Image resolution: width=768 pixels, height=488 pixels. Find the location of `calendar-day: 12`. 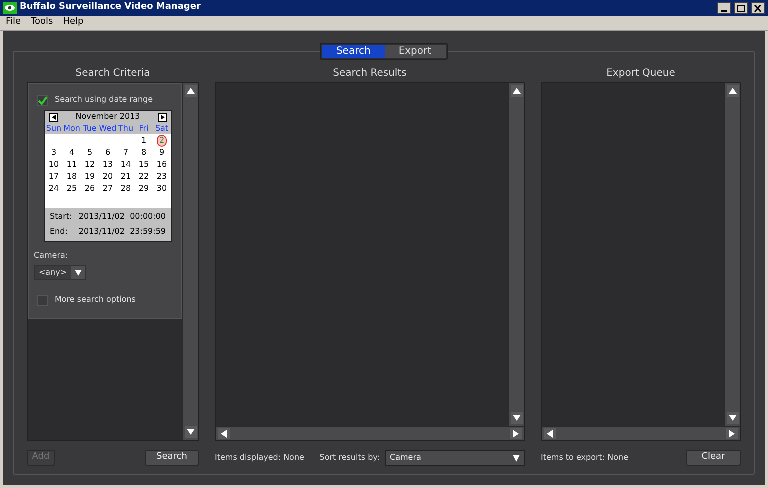

calendar-day: 12 is located at coordinates (90, 165).